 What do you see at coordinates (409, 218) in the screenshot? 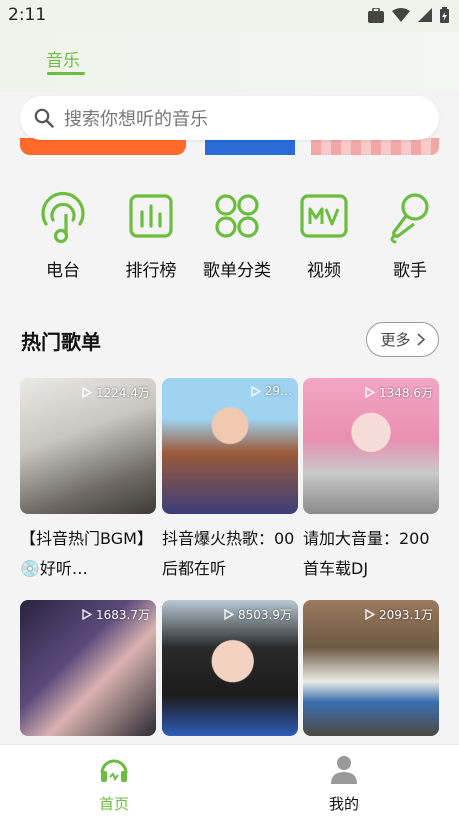
I see `microphone-icon` at bounding box center [409, 218].